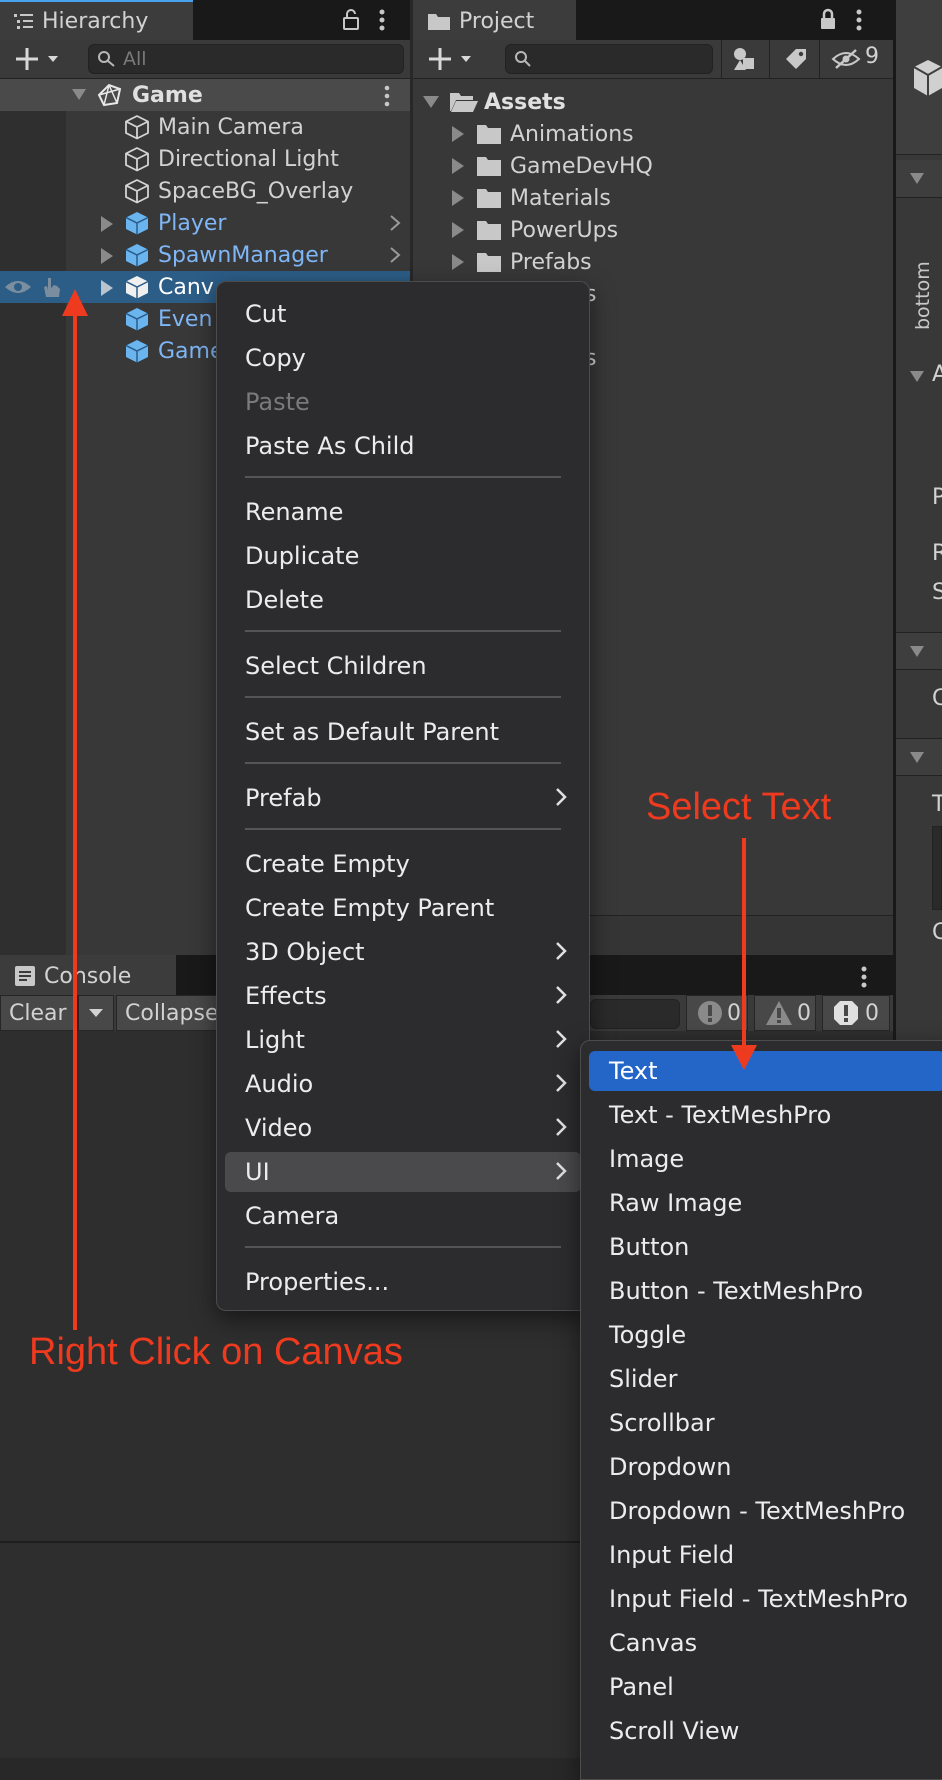 Image resolution: width=942 pixels, height=1780 pixels. I want to click on menu-item-label: Paste As Child, so click(330, 446).